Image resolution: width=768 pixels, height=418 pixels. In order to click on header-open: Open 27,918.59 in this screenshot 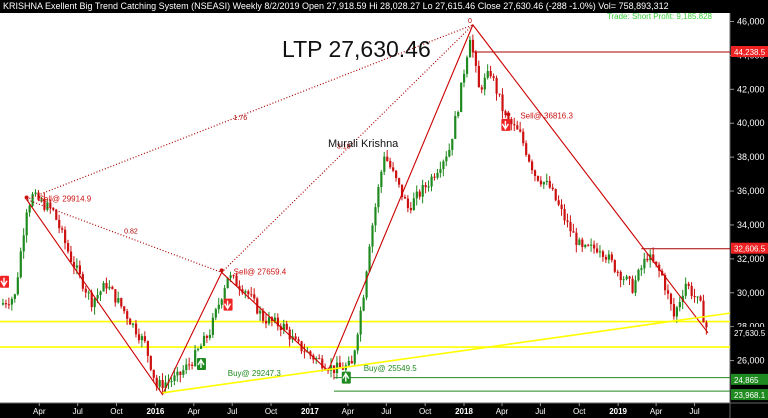, I will do `click(334, 6)`.